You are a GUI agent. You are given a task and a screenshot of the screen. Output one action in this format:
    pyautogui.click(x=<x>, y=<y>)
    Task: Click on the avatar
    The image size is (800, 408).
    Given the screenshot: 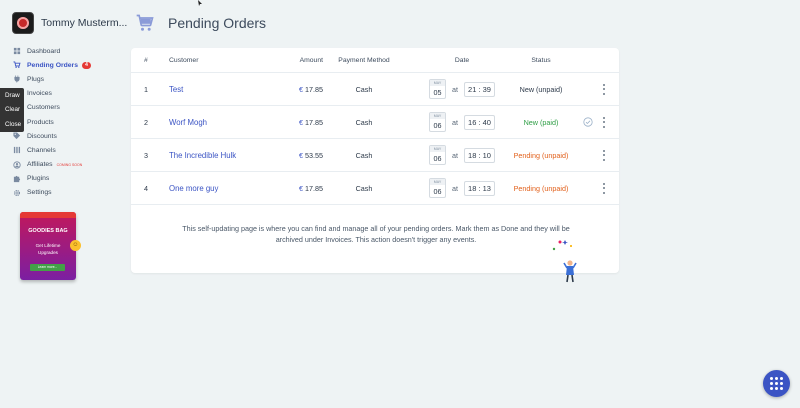 What is the action you would take?
    pyautogui.click(x=23, y=23)
    